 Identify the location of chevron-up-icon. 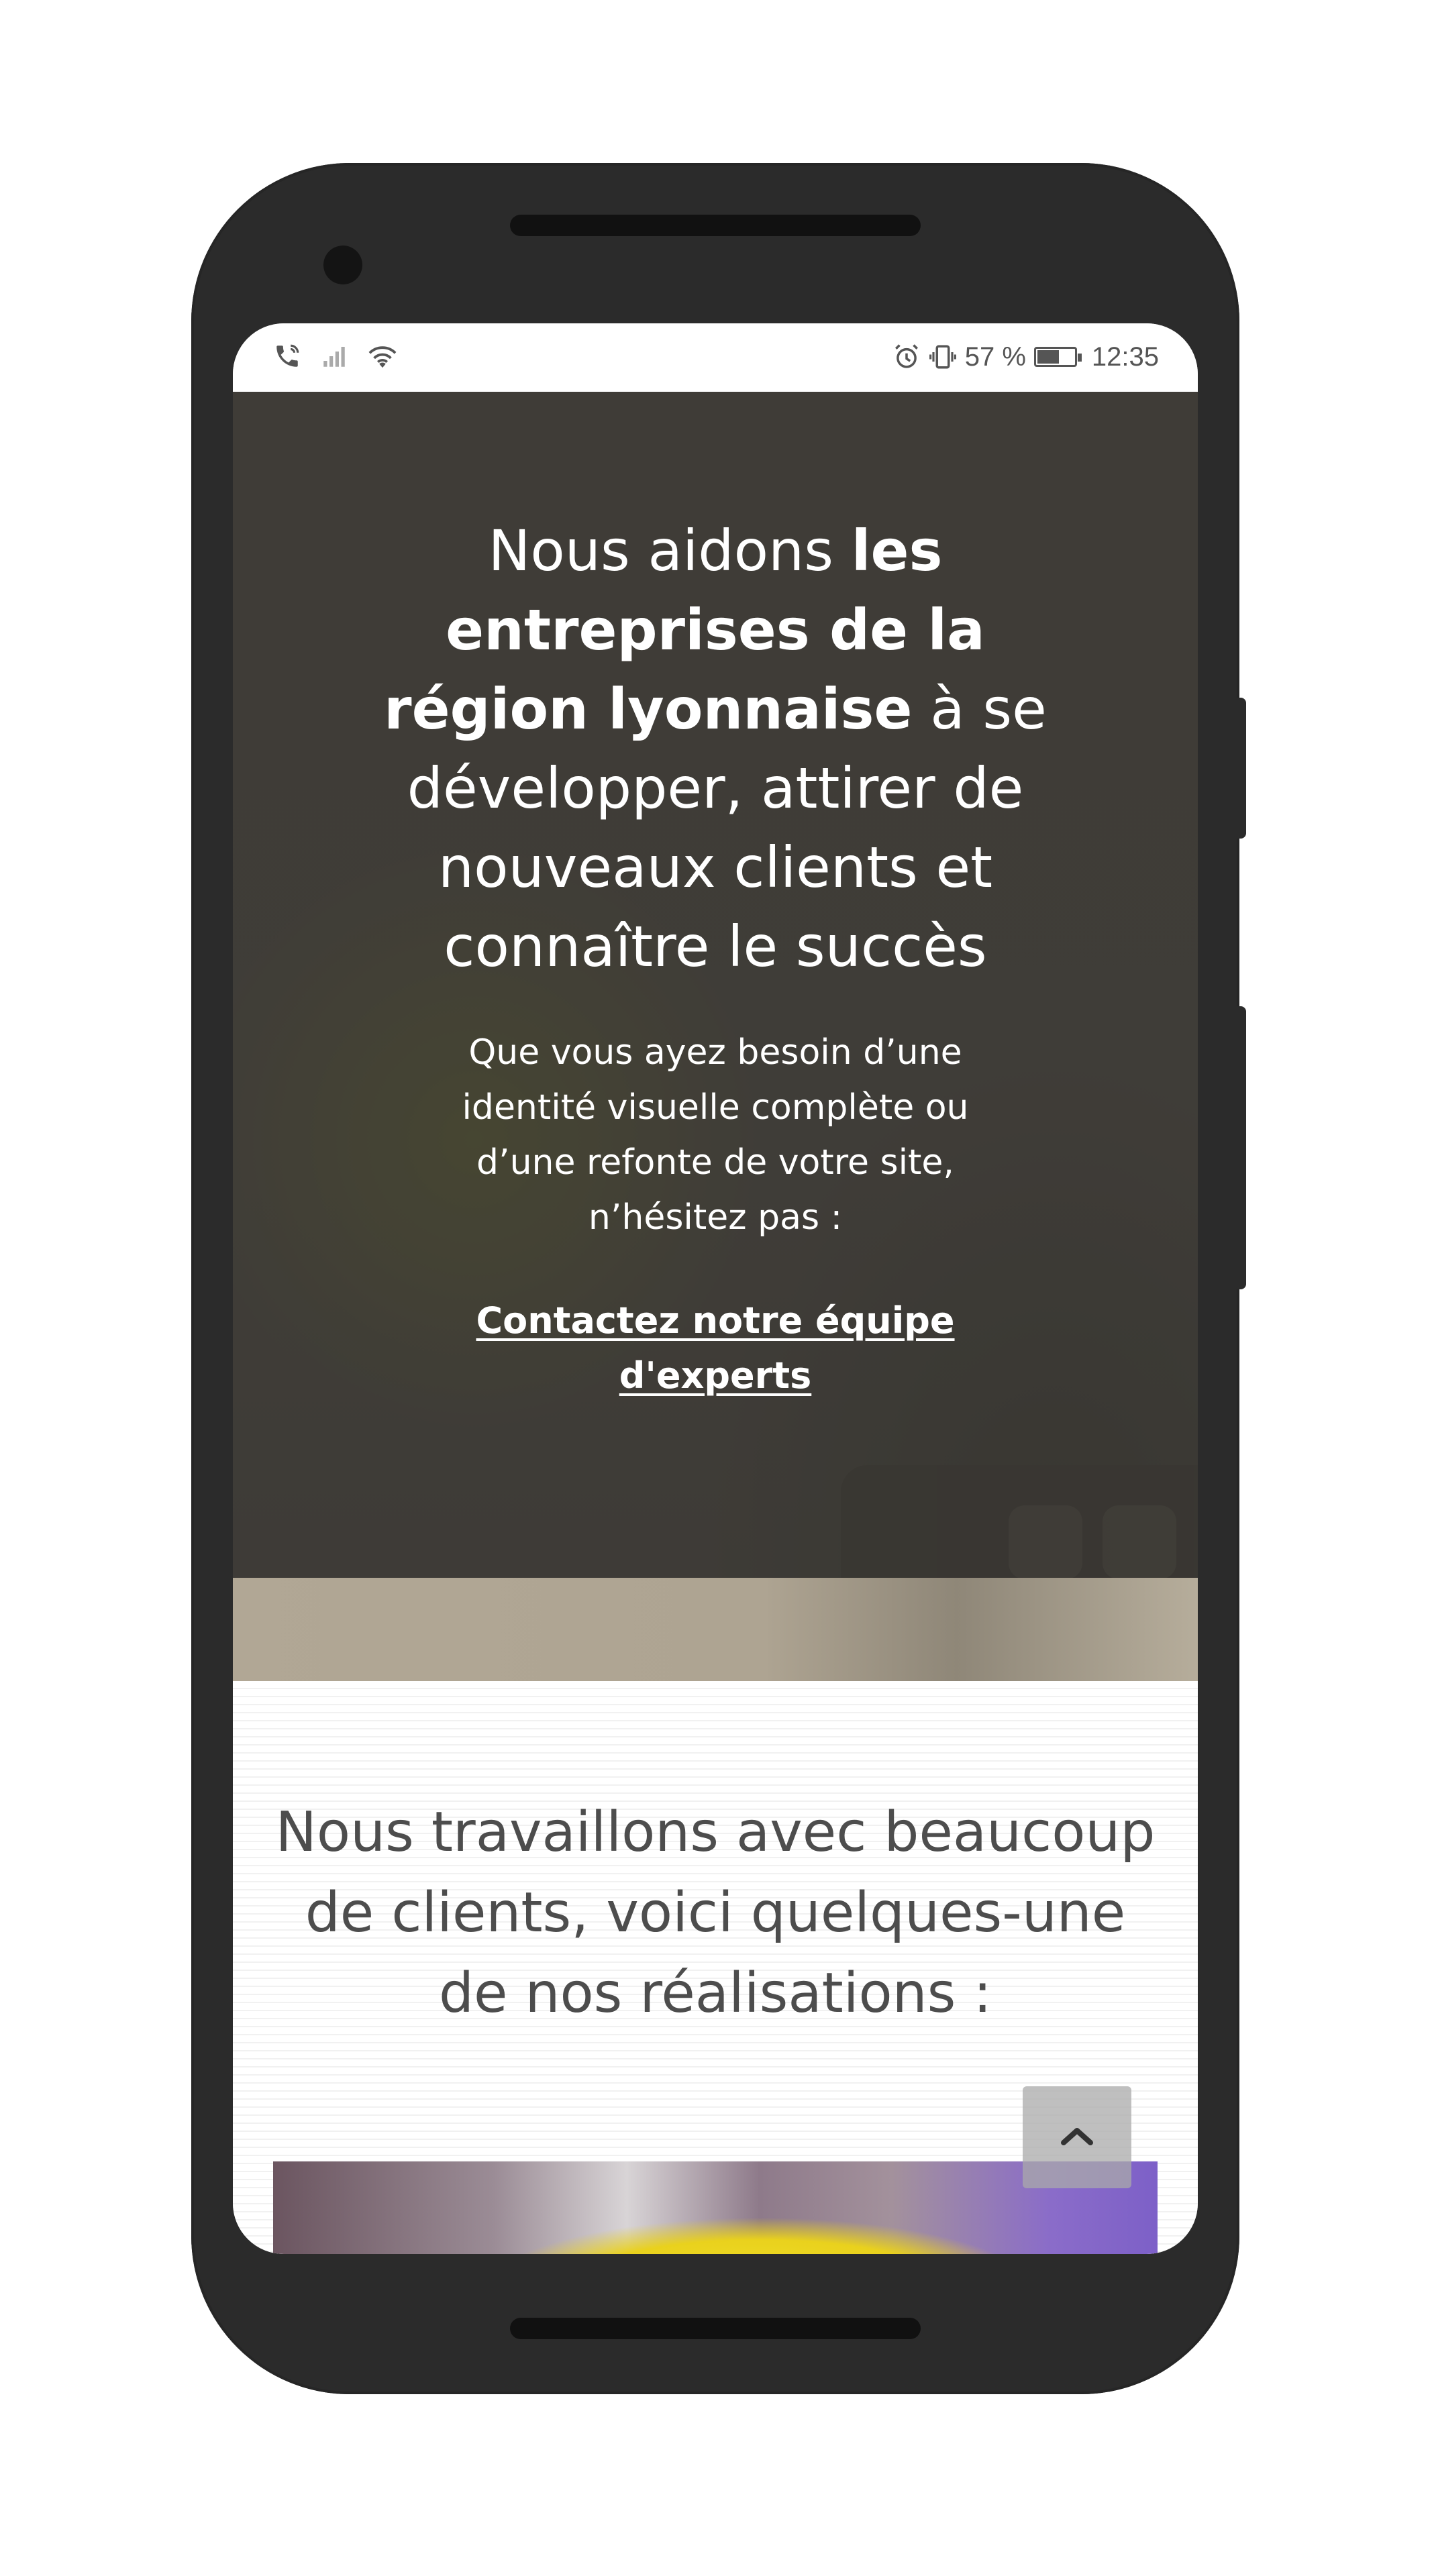
(1077, 2138).